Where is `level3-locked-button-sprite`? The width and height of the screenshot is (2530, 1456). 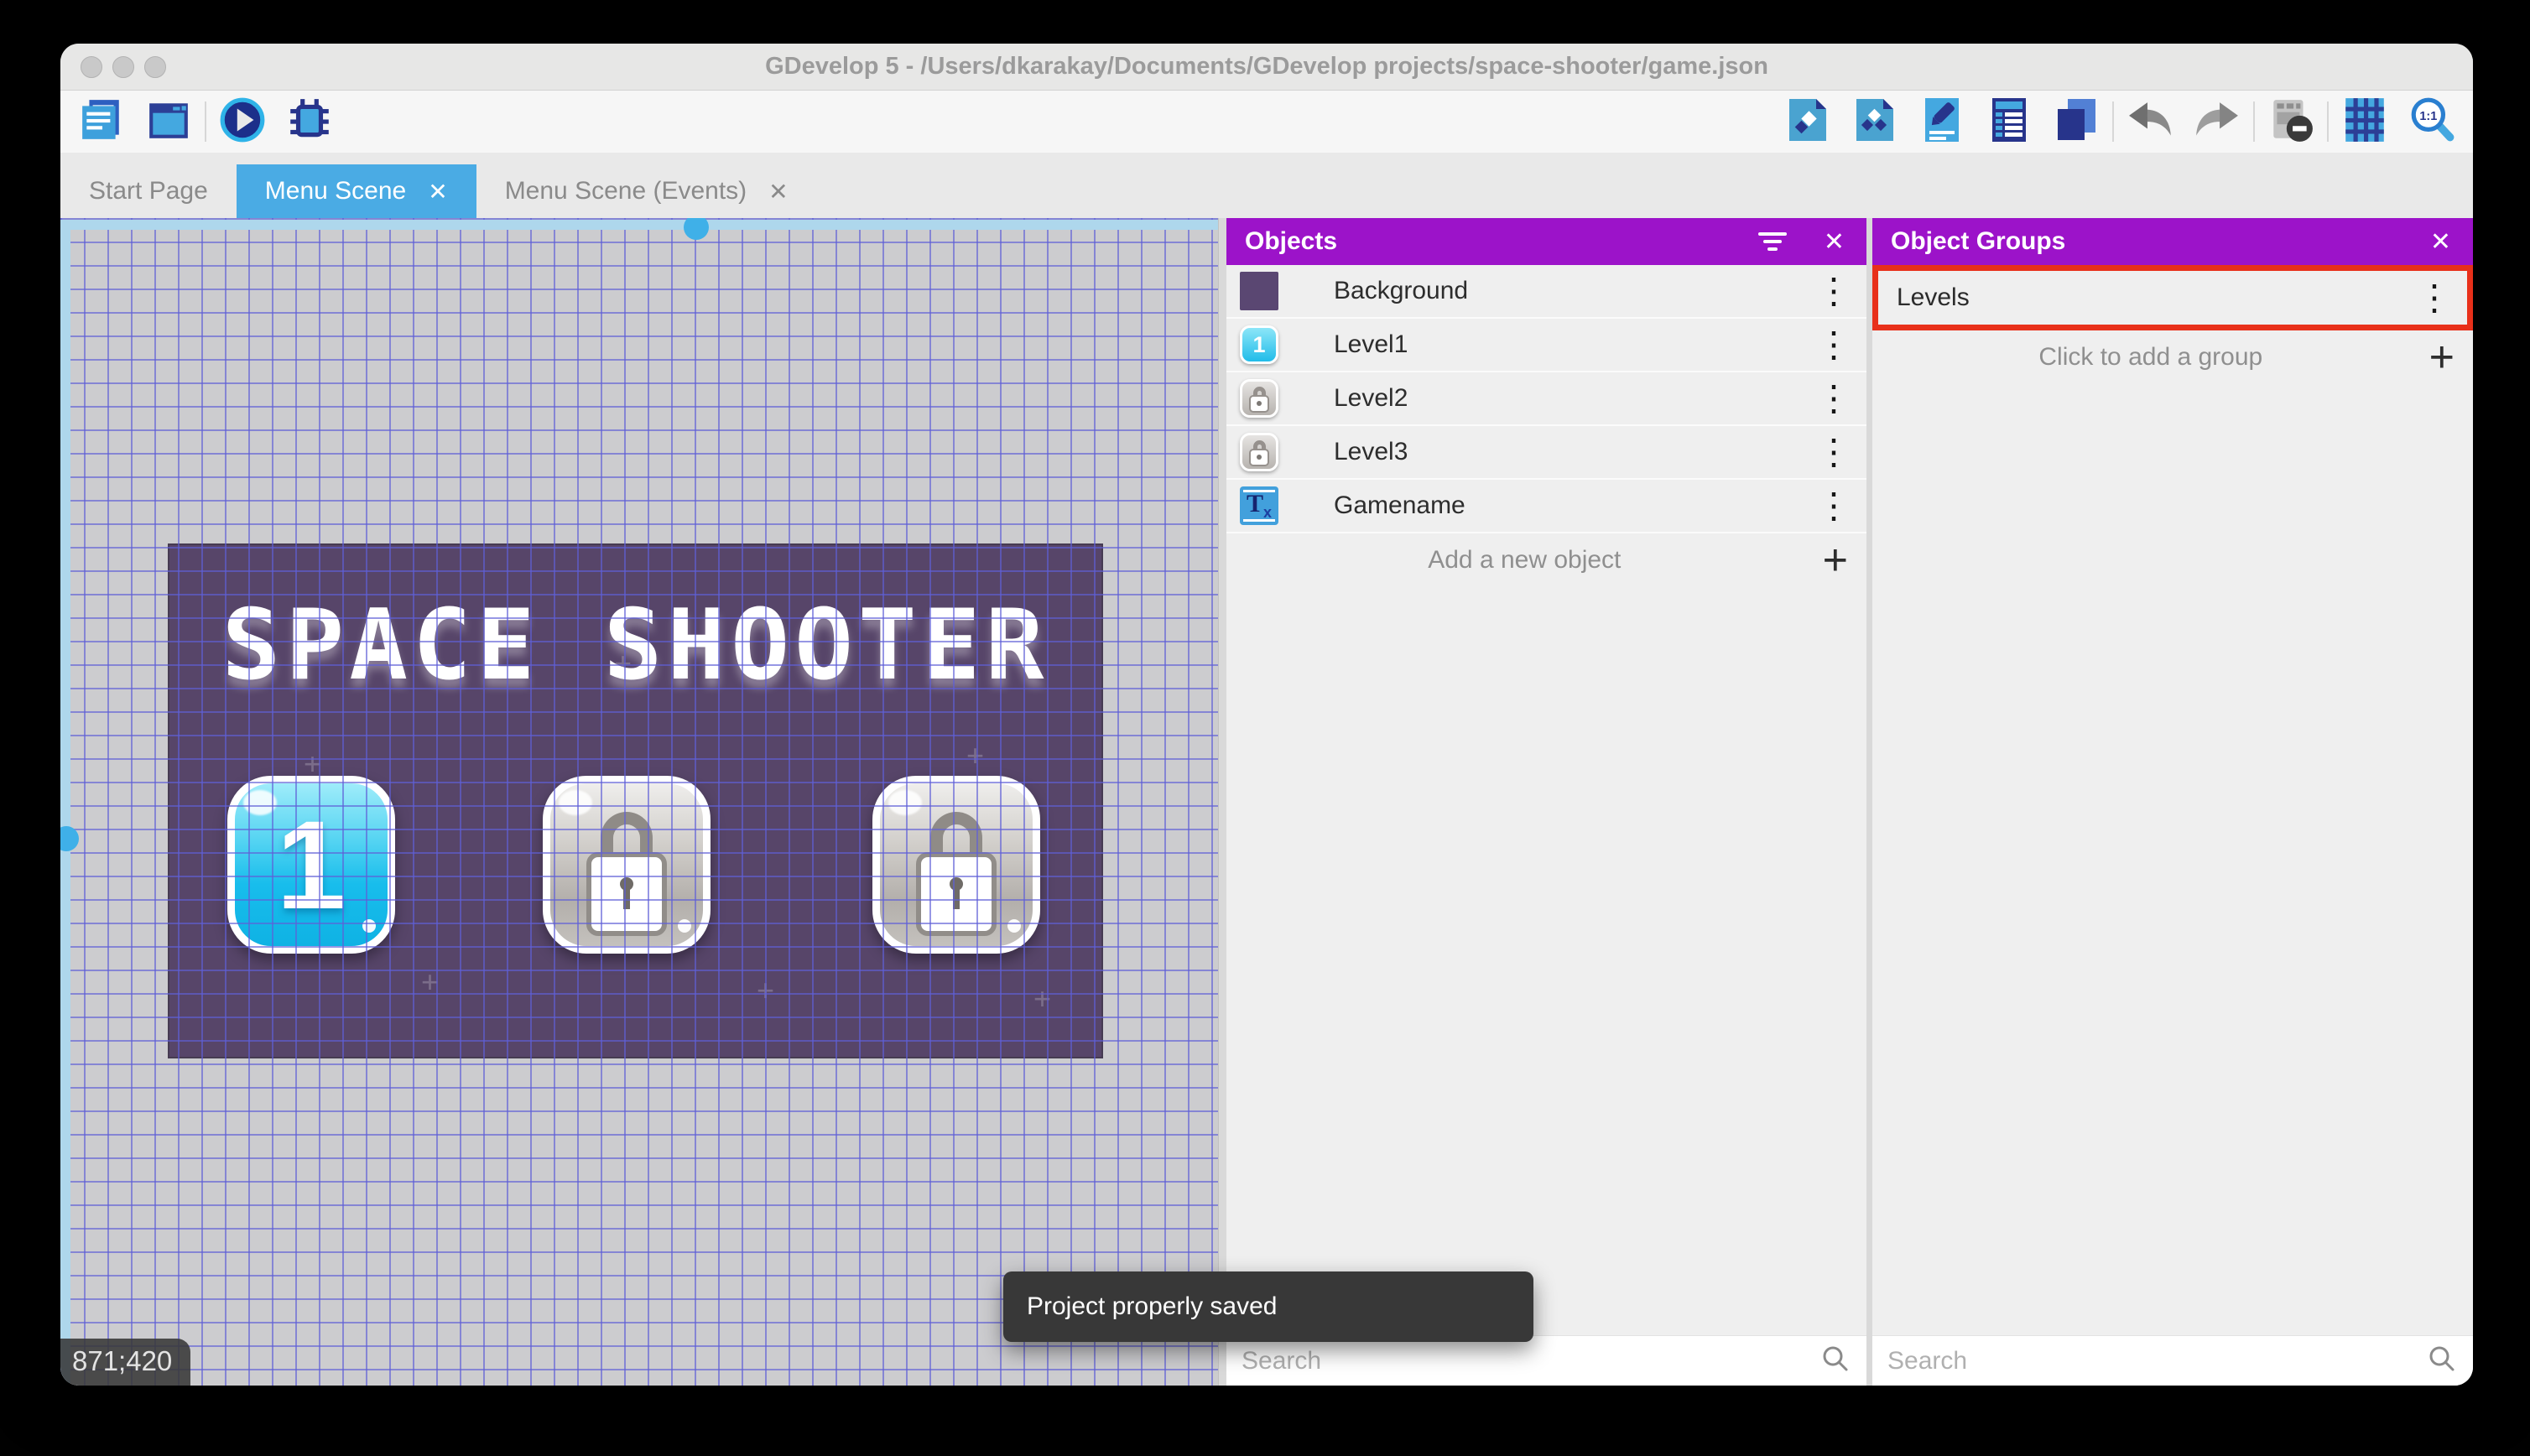 level3-locked-button-sprite is located at coordinates (956, 865).